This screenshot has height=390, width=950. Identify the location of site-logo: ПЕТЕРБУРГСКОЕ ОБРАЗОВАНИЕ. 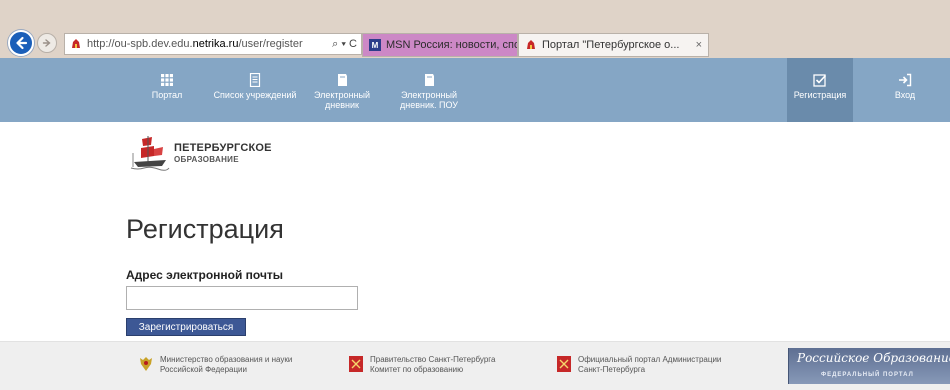
(201, 154).